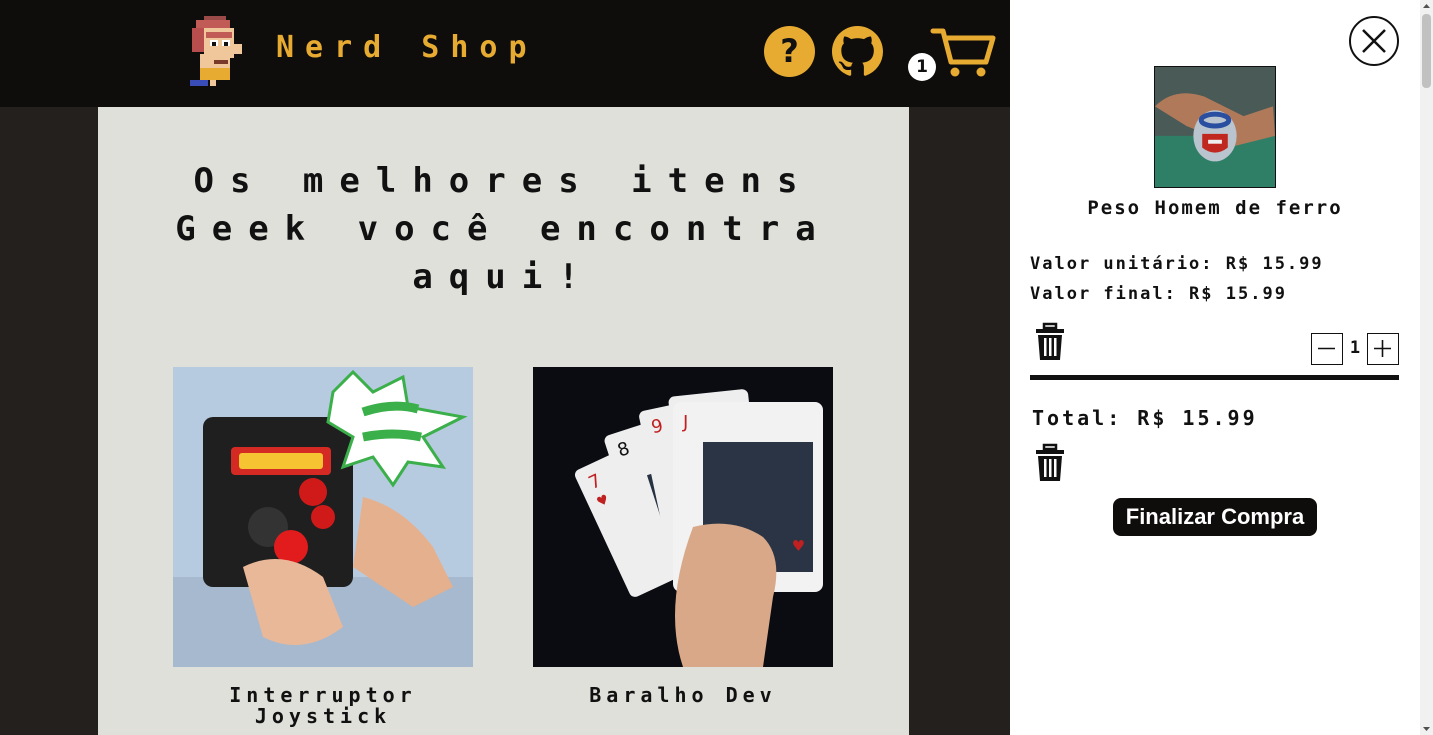 This screenshot has height=735, width=1433. What do you see at coordinates (407, 47) in the screenshot?
I see `brand-title: Nerd Shop` at bounding box center [407, 47].